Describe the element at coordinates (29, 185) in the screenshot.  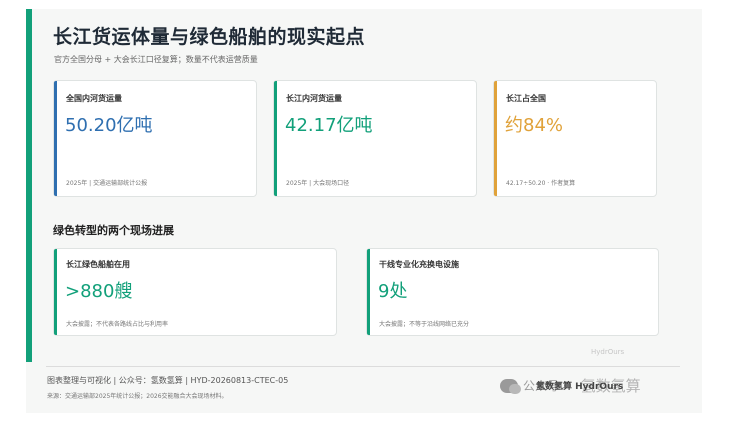
I see `accent-bar` at that location.